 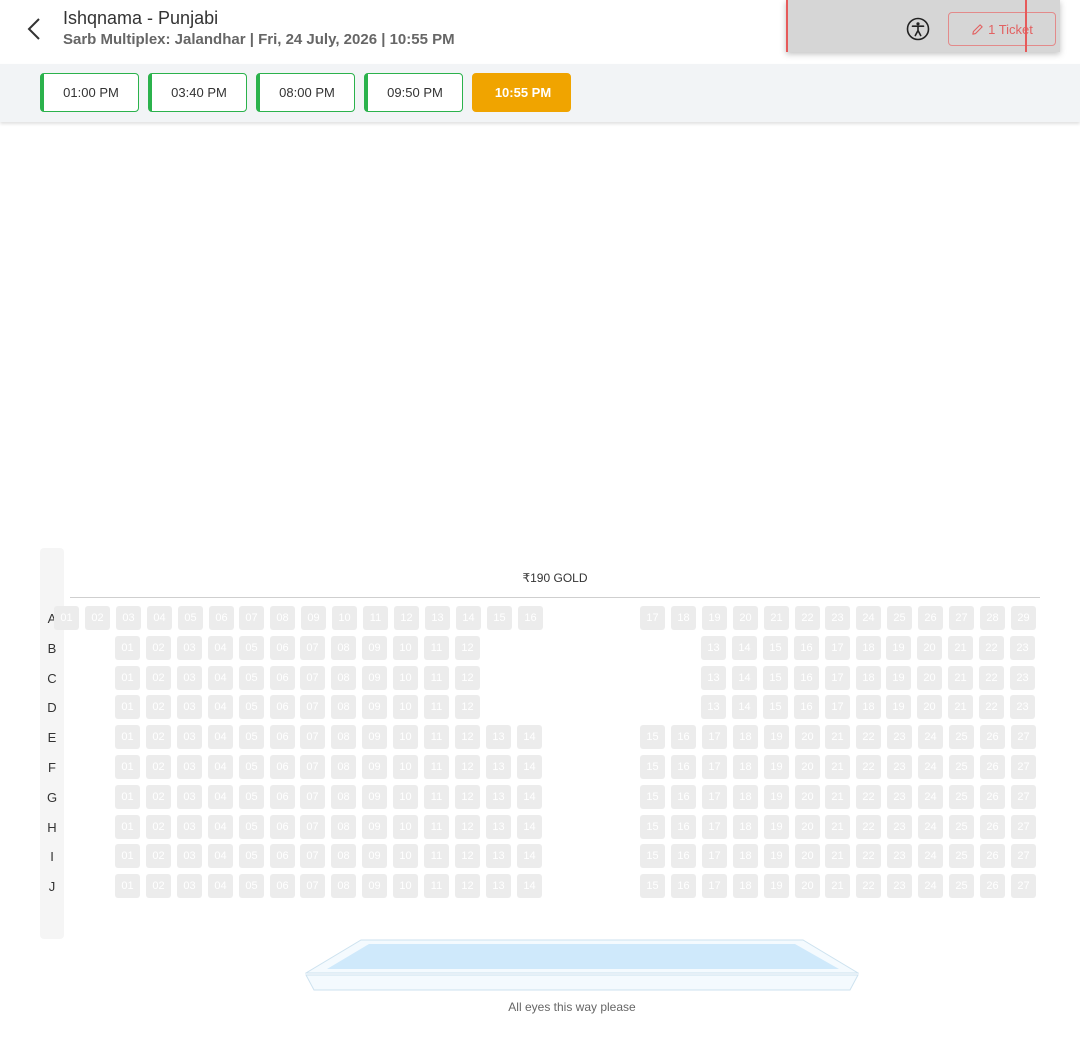 I want to click on showtime-button: 08:00 PM, so click(x=305, y=92).